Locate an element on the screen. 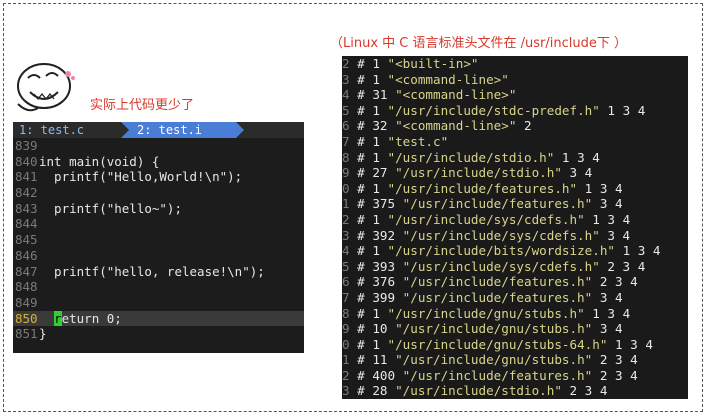  line-number: 844 is located at coordinates (26, 224).